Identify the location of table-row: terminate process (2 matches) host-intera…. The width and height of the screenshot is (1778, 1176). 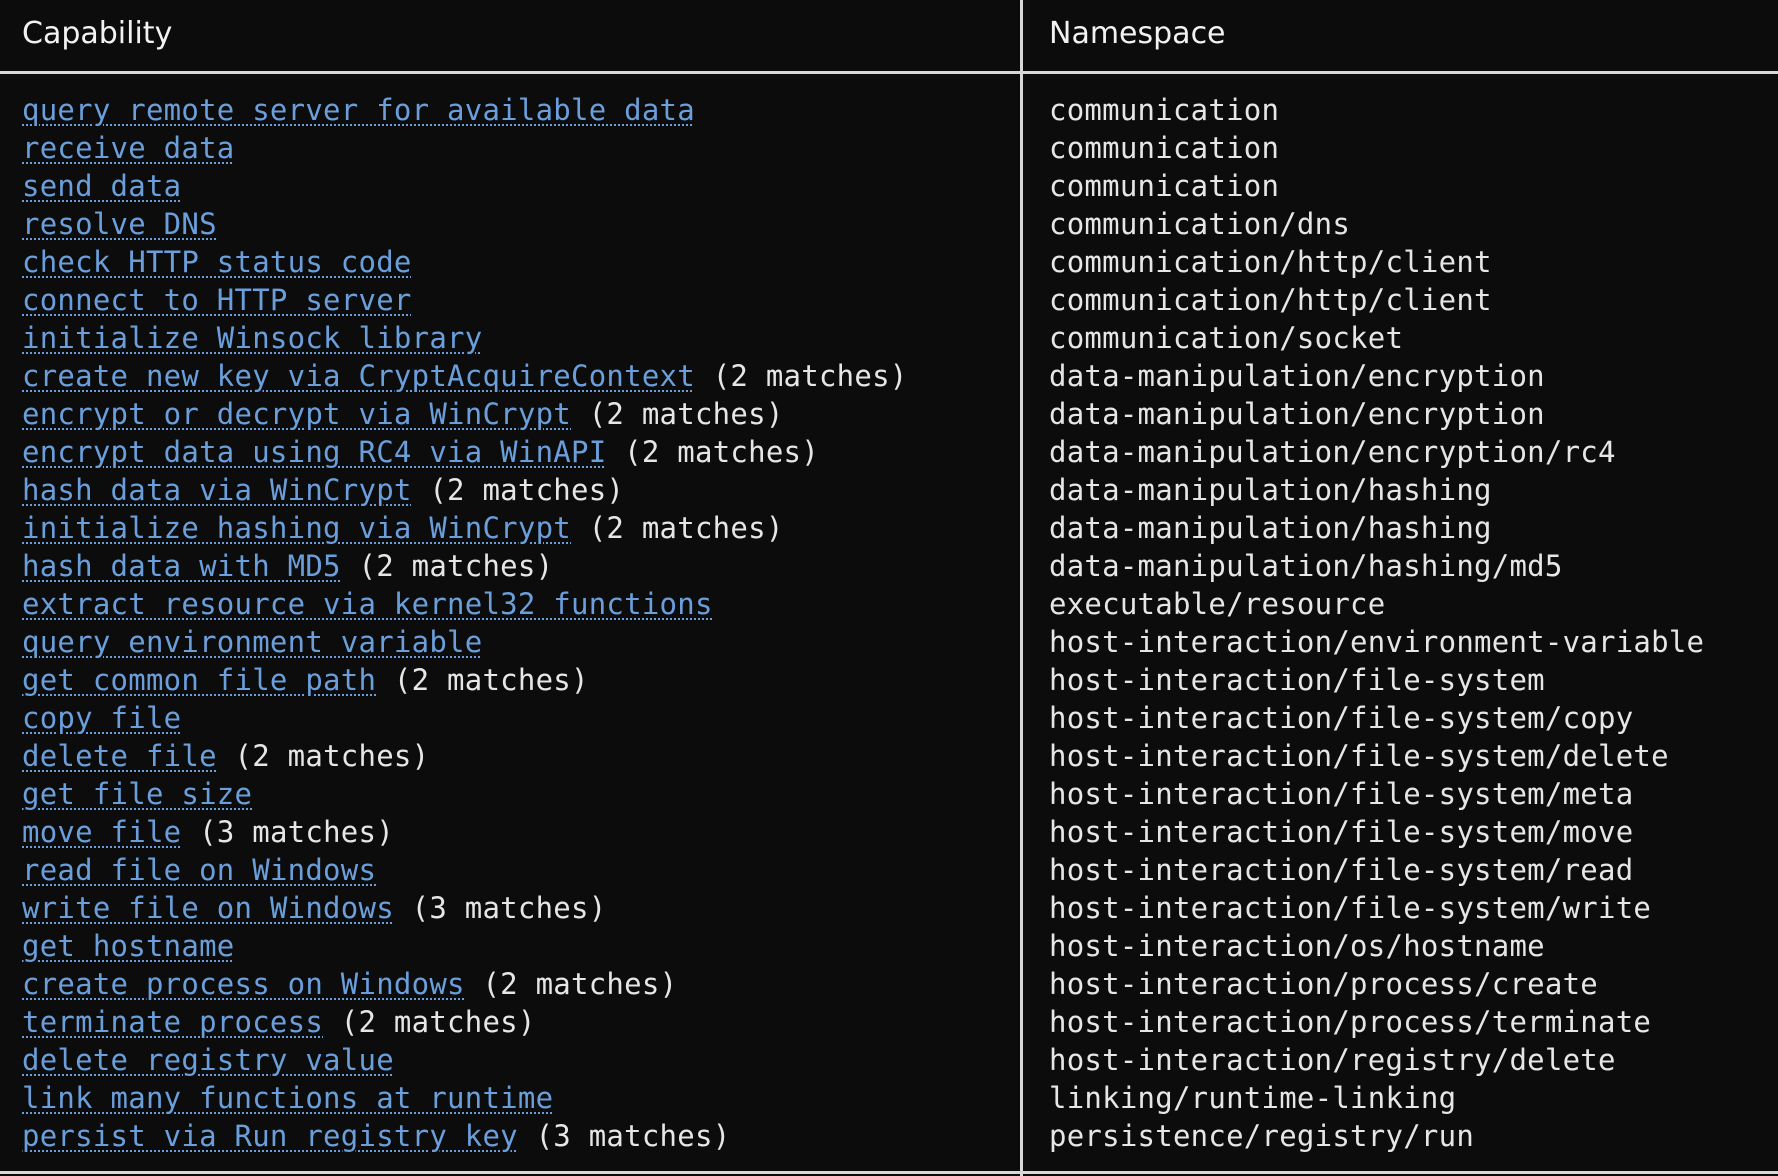
(889, 1022).